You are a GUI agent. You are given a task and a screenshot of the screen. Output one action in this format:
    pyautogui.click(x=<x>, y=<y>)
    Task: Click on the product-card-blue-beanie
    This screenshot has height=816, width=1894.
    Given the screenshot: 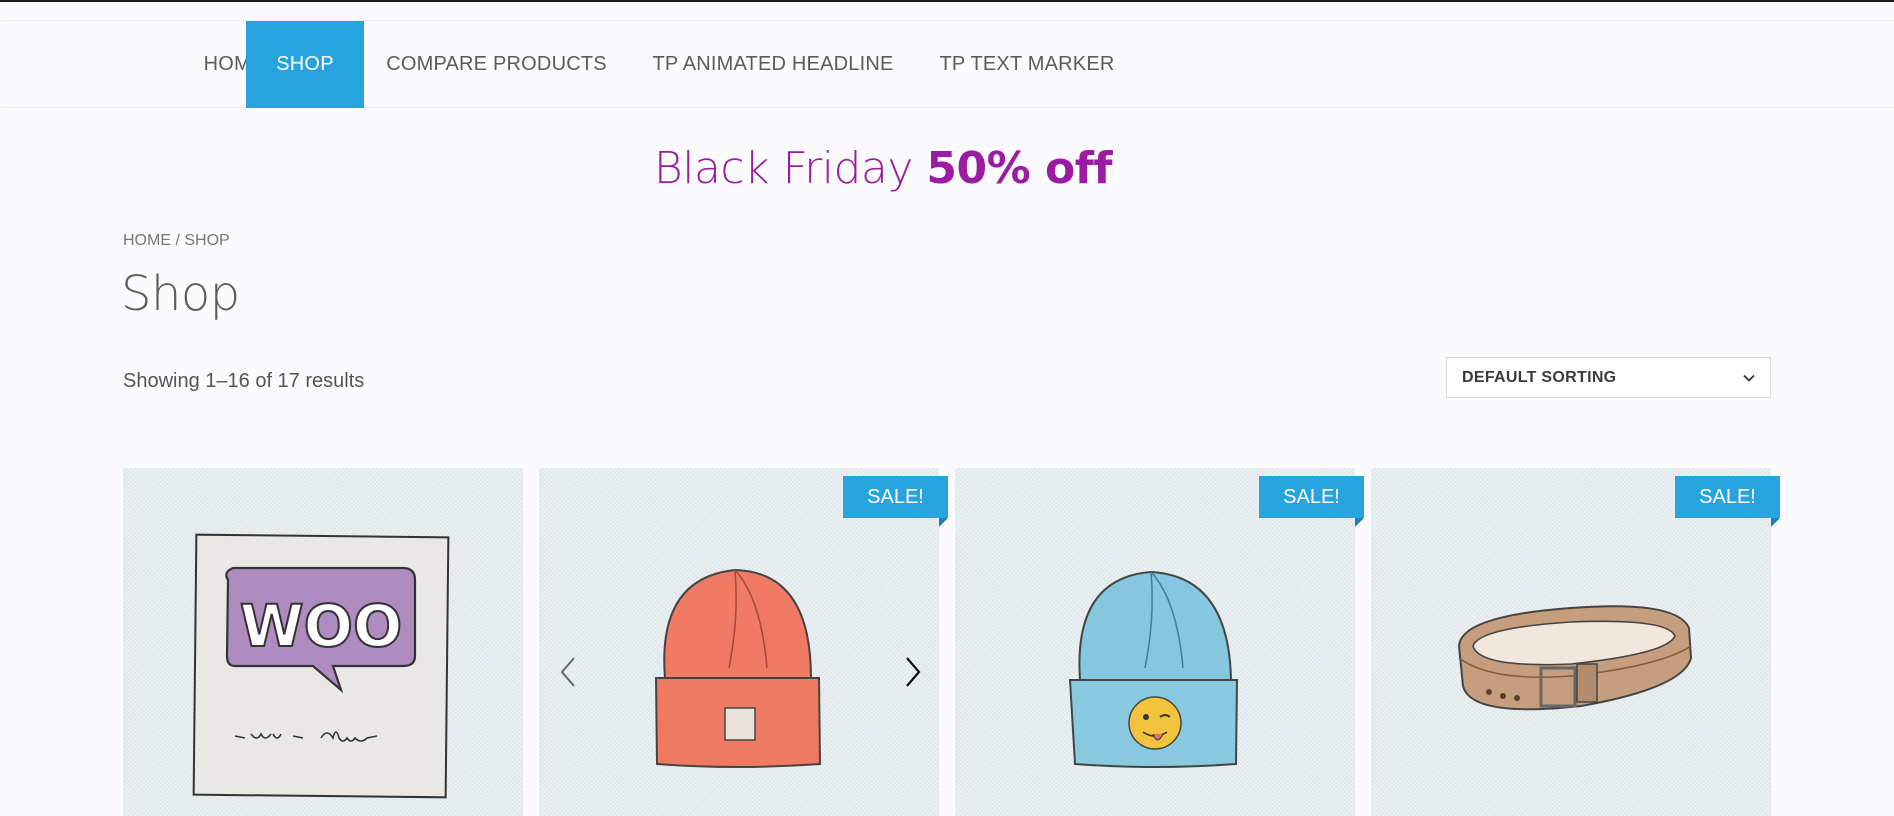 What is the action you would take?
    pyautogui.click(x=1155, y=642)
    